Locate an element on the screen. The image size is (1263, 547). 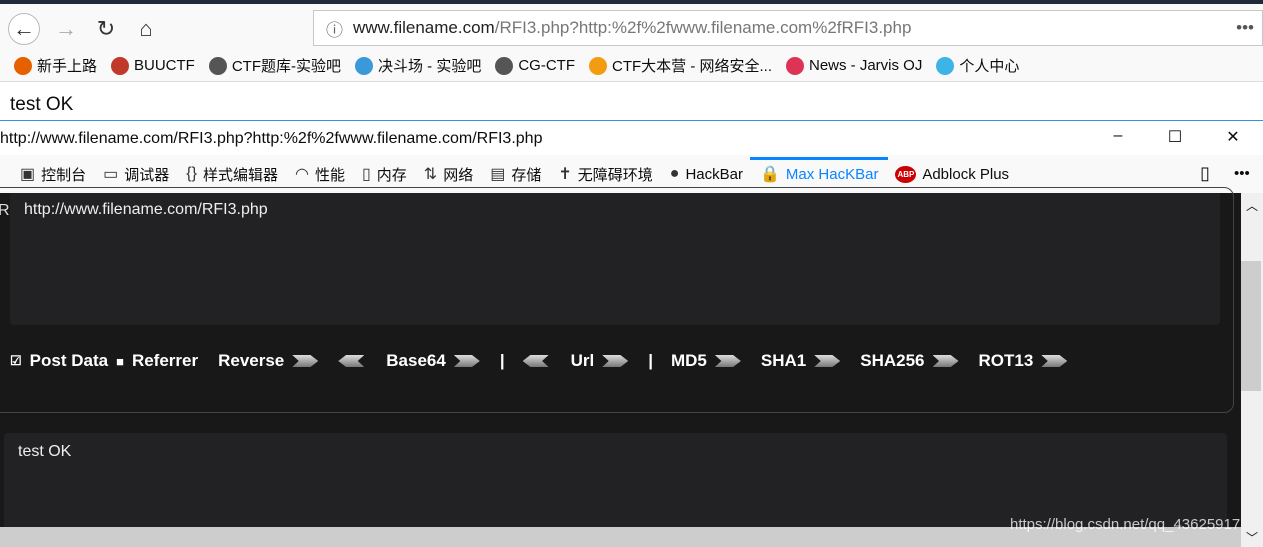
md5-chevron-icon is located at coordinates (727, 361).